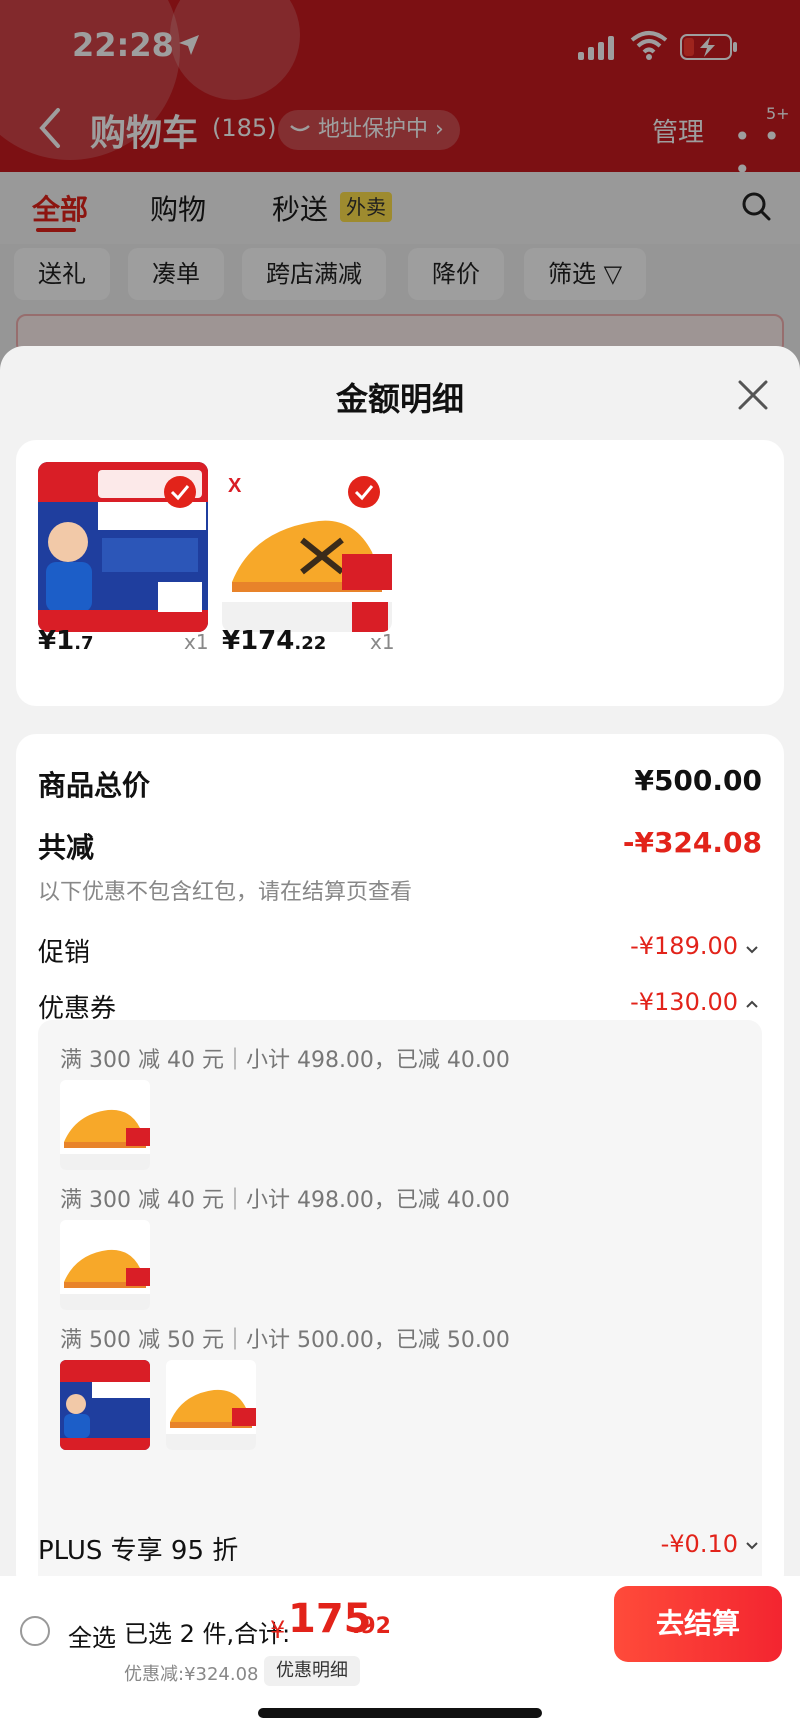  What do you see at coordinates (698, 780) in the screenshot?
I see `total-price-value: ¥500.00` at bounding box center [698, 780].